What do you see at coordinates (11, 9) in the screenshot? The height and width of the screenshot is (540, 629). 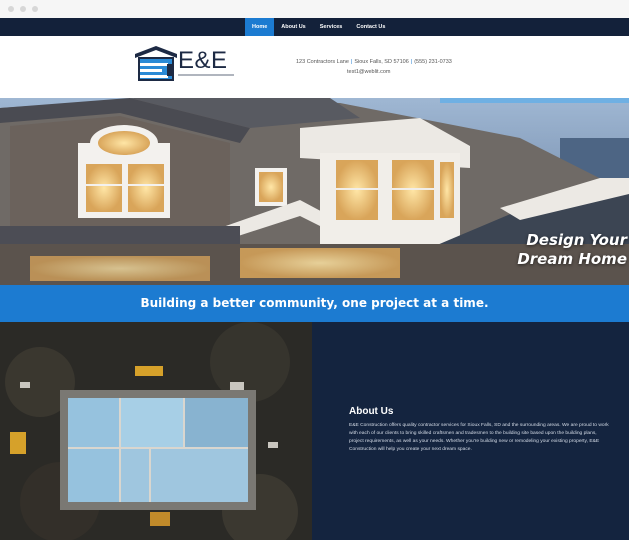 I see `window-close-dot` at bounding box center [11, 9].